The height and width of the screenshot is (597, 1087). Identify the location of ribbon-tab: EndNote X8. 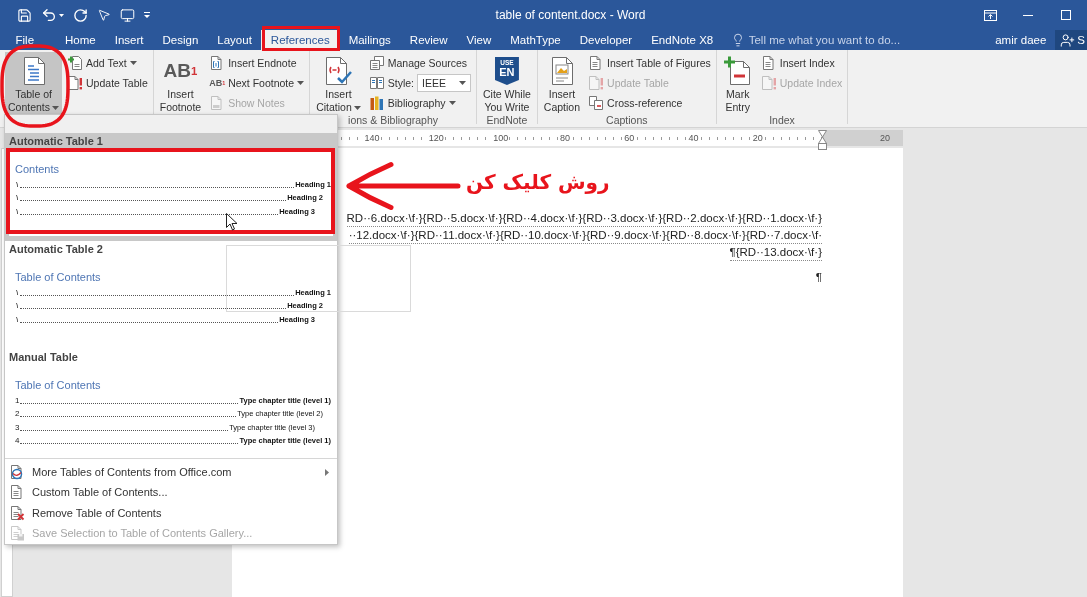
(682, 40).